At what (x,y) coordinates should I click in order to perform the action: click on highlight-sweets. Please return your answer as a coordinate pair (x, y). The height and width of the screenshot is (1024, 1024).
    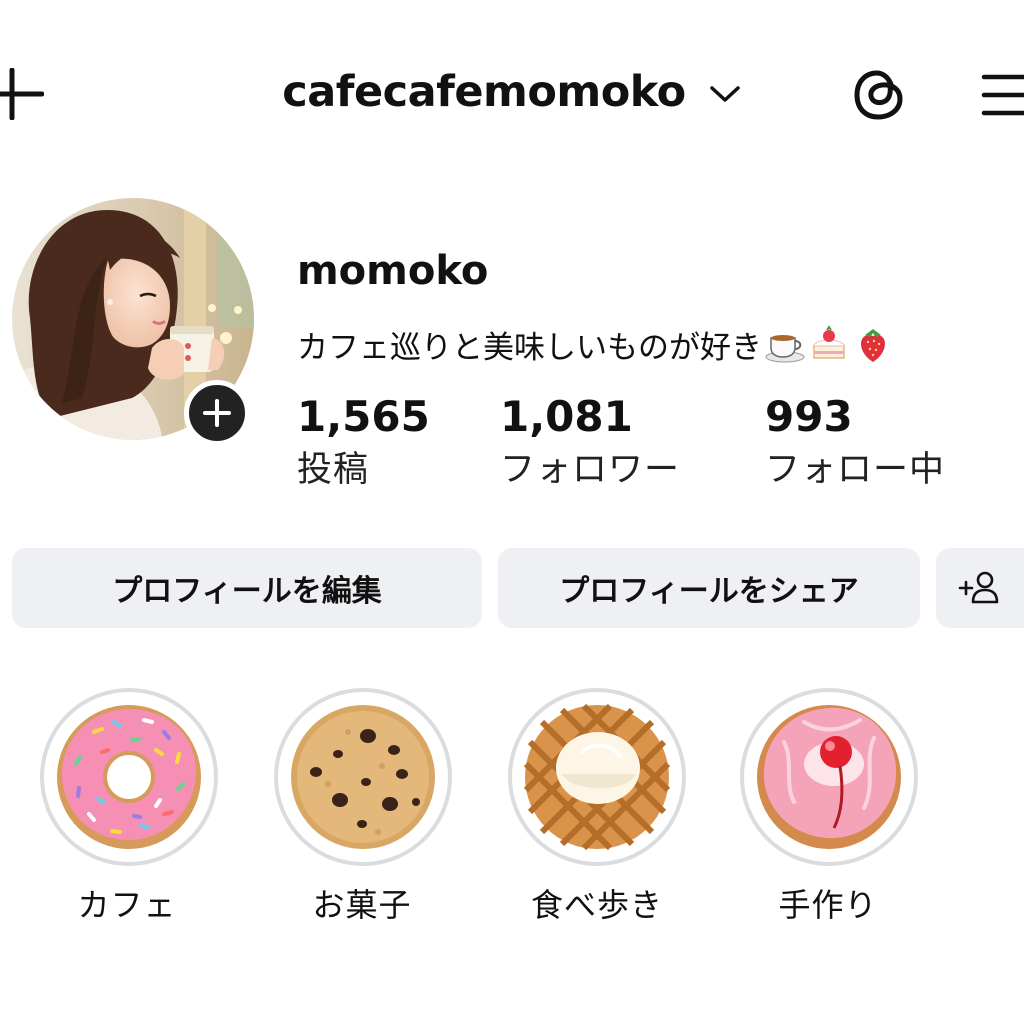
    Looking at the image, I should click on (363, 777).